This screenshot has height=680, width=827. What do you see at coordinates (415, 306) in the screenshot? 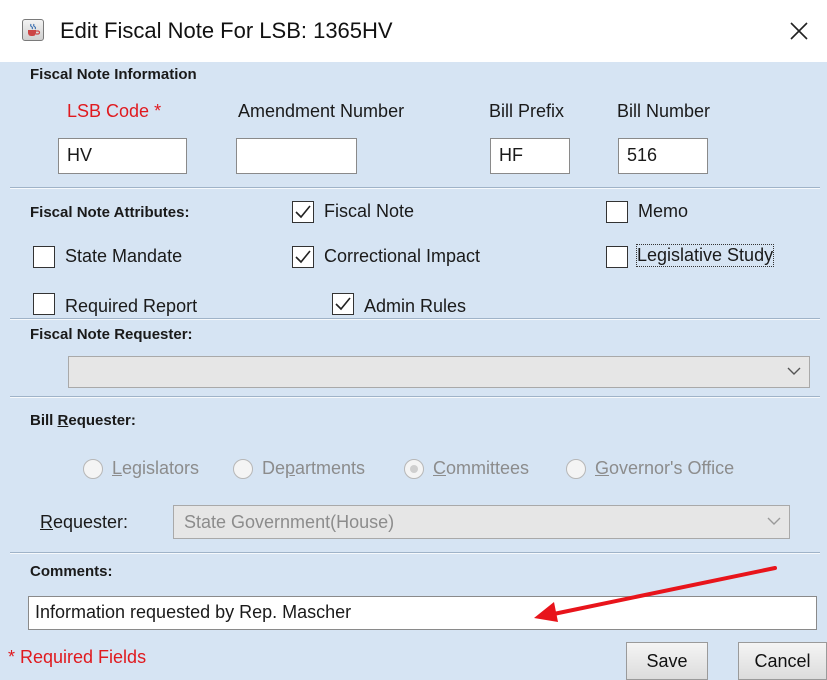
I see `admin-rules-label: Admin Rules` at bounding box center [415, 306].